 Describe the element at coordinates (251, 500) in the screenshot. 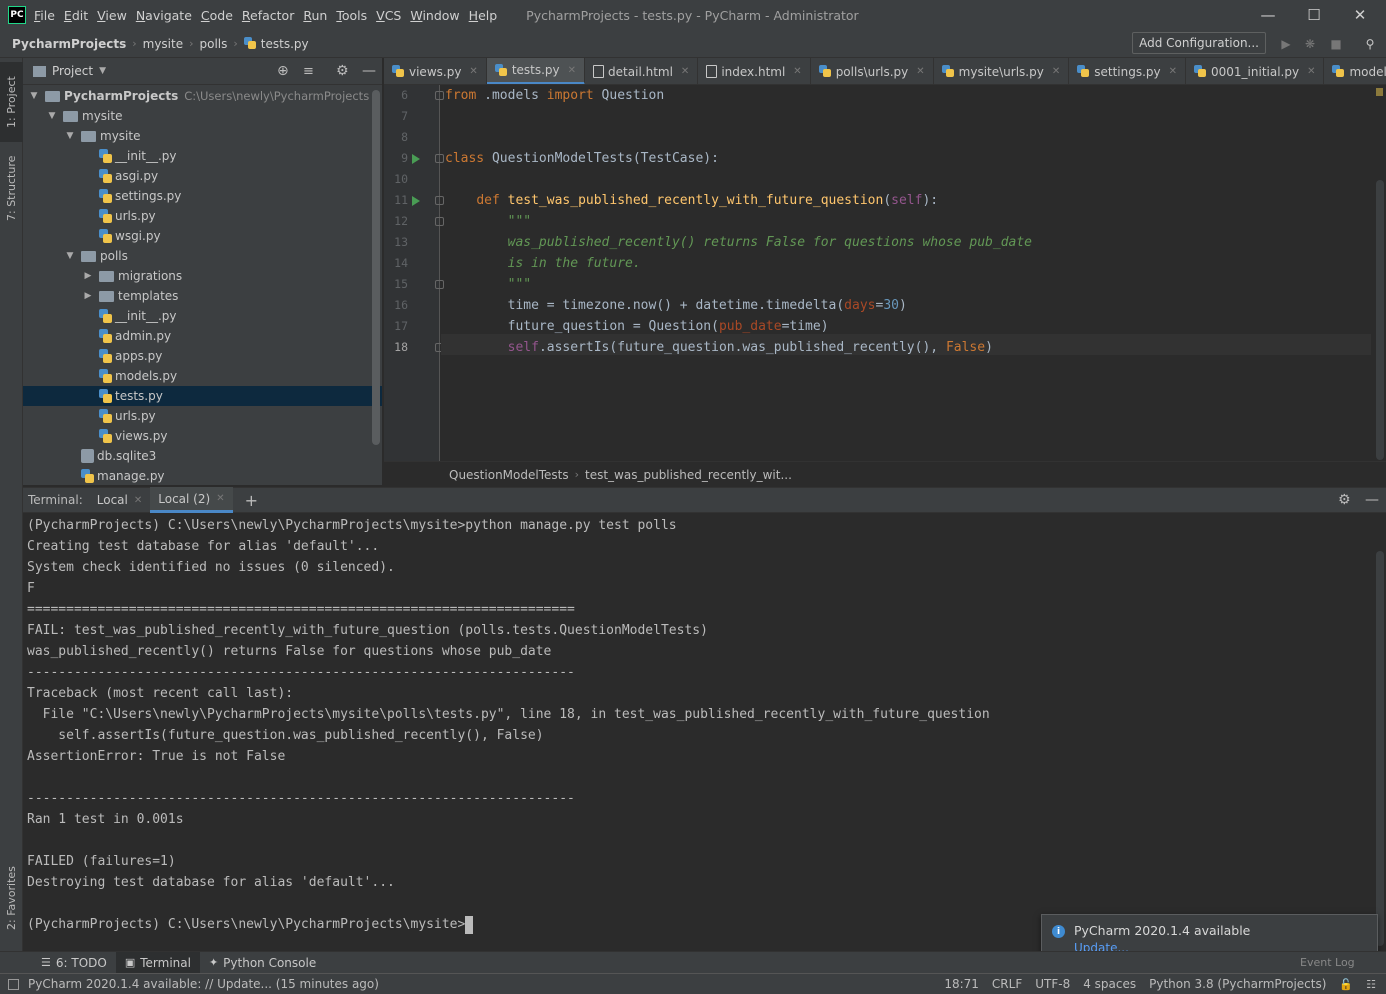

I see `new-terminal-plus-icon: +` at that location.